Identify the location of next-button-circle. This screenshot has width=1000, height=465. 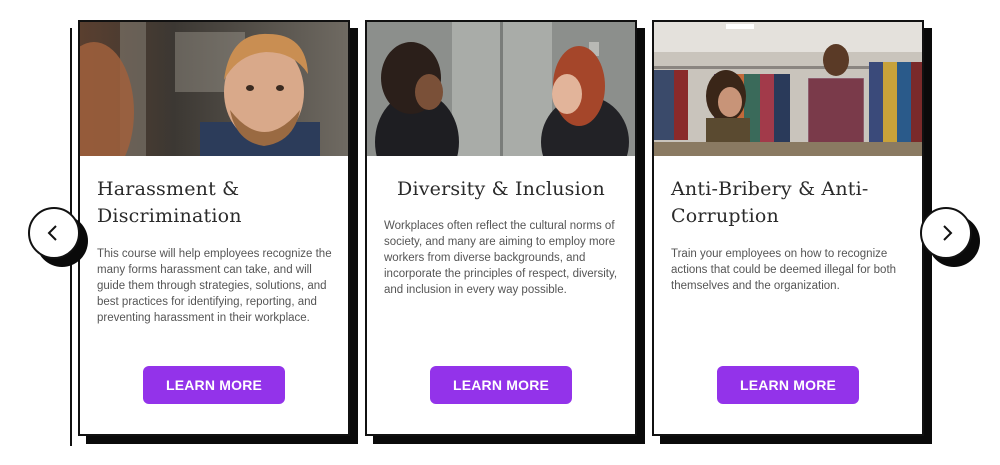
(946, 233).